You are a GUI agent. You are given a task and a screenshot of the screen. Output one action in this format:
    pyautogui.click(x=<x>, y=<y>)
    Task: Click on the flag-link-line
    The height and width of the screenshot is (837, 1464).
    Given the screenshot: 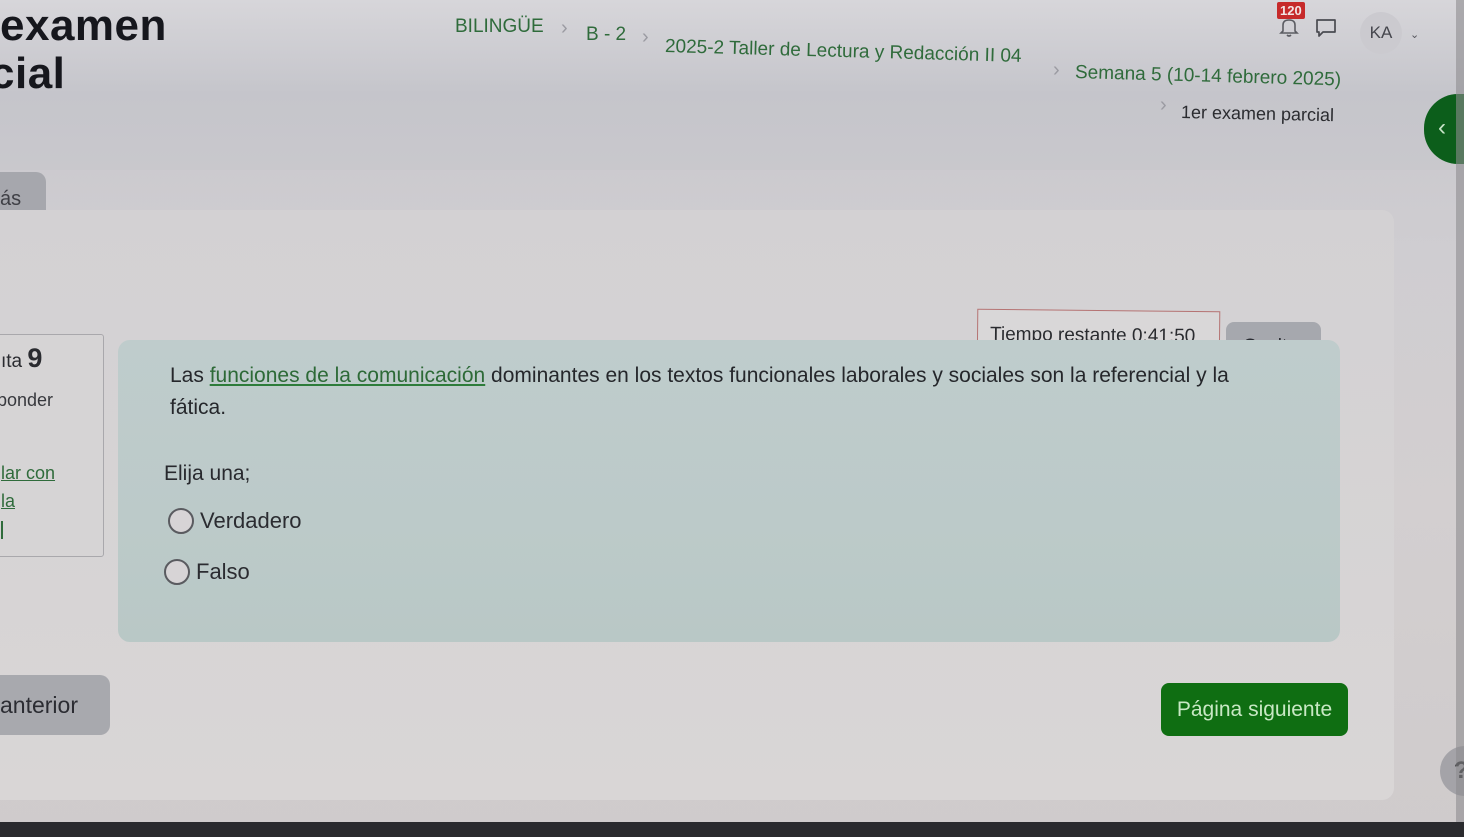 What is the action you would take?
    pyautogui.click(x=2, y=530)
    